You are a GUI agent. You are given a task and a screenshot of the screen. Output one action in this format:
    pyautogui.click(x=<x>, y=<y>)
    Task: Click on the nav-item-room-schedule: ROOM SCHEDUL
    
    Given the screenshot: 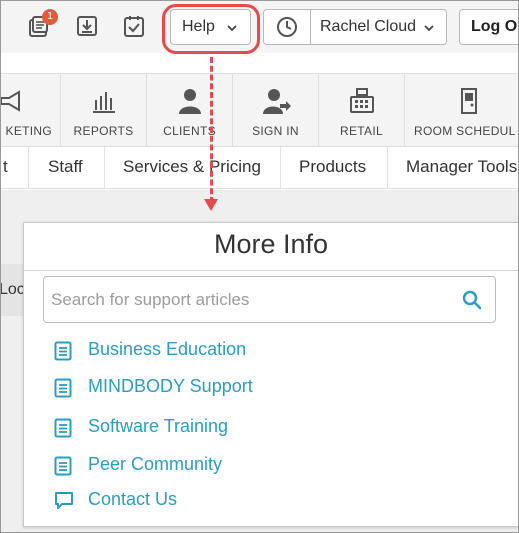 What is the action you would take?
    pyautogui.click(x=461, y=111)
    